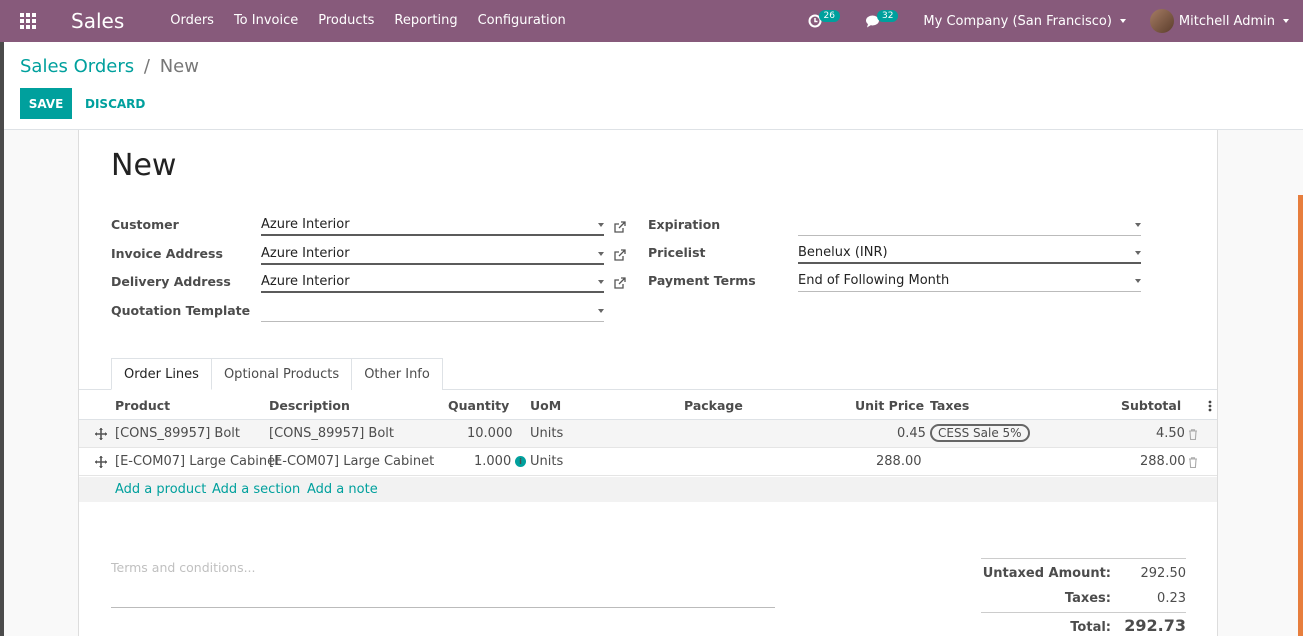 The width and height of the screenshot is (1303, 636). I want to click on row-subtotal: 288.00, so click(1163, 461).